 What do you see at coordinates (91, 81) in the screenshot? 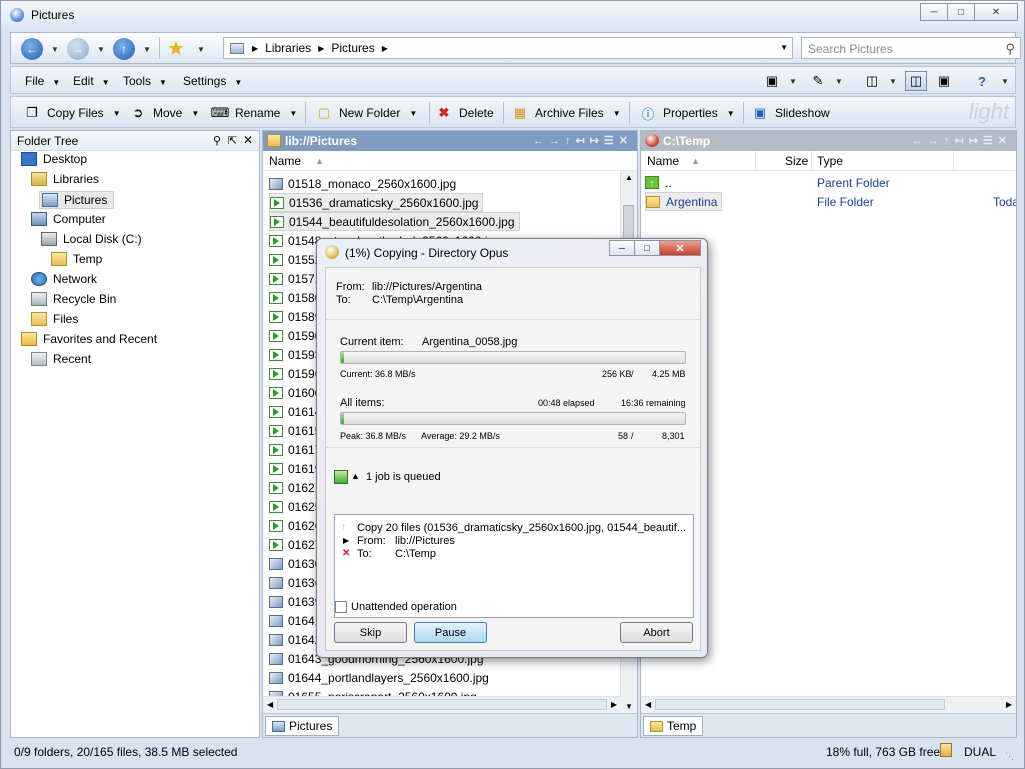
I see `menu-edit: Edit ▼` at bounding box center [91, 81].